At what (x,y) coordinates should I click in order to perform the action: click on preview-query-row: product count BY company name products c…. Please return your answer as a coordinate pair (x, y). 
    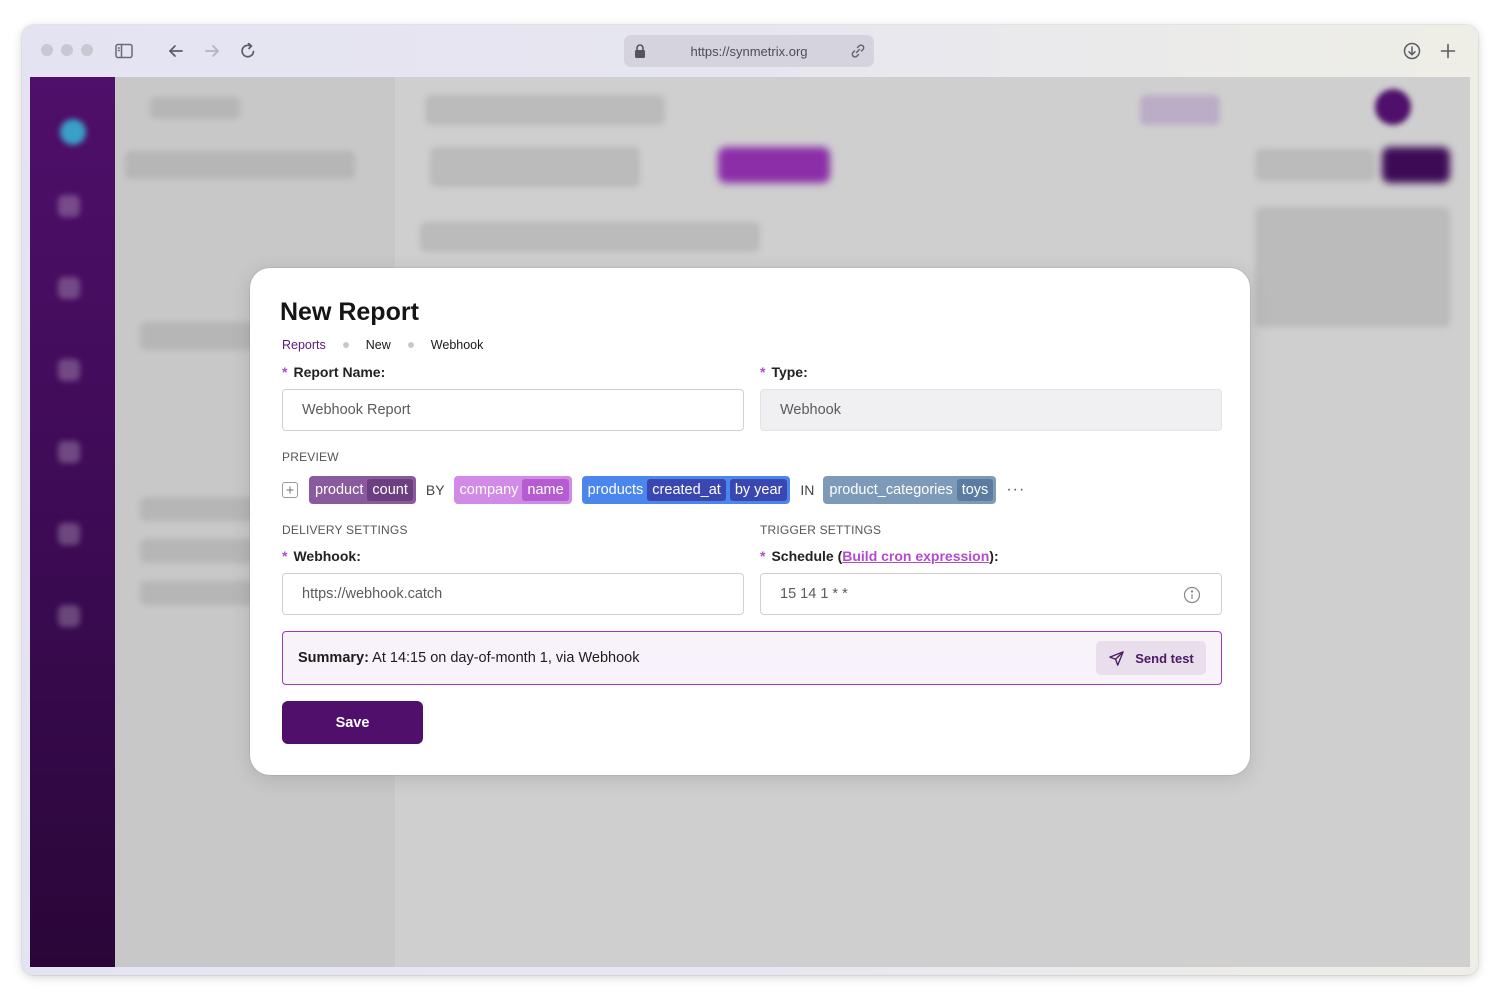
    Looking at the image, I should click on (653, 490).